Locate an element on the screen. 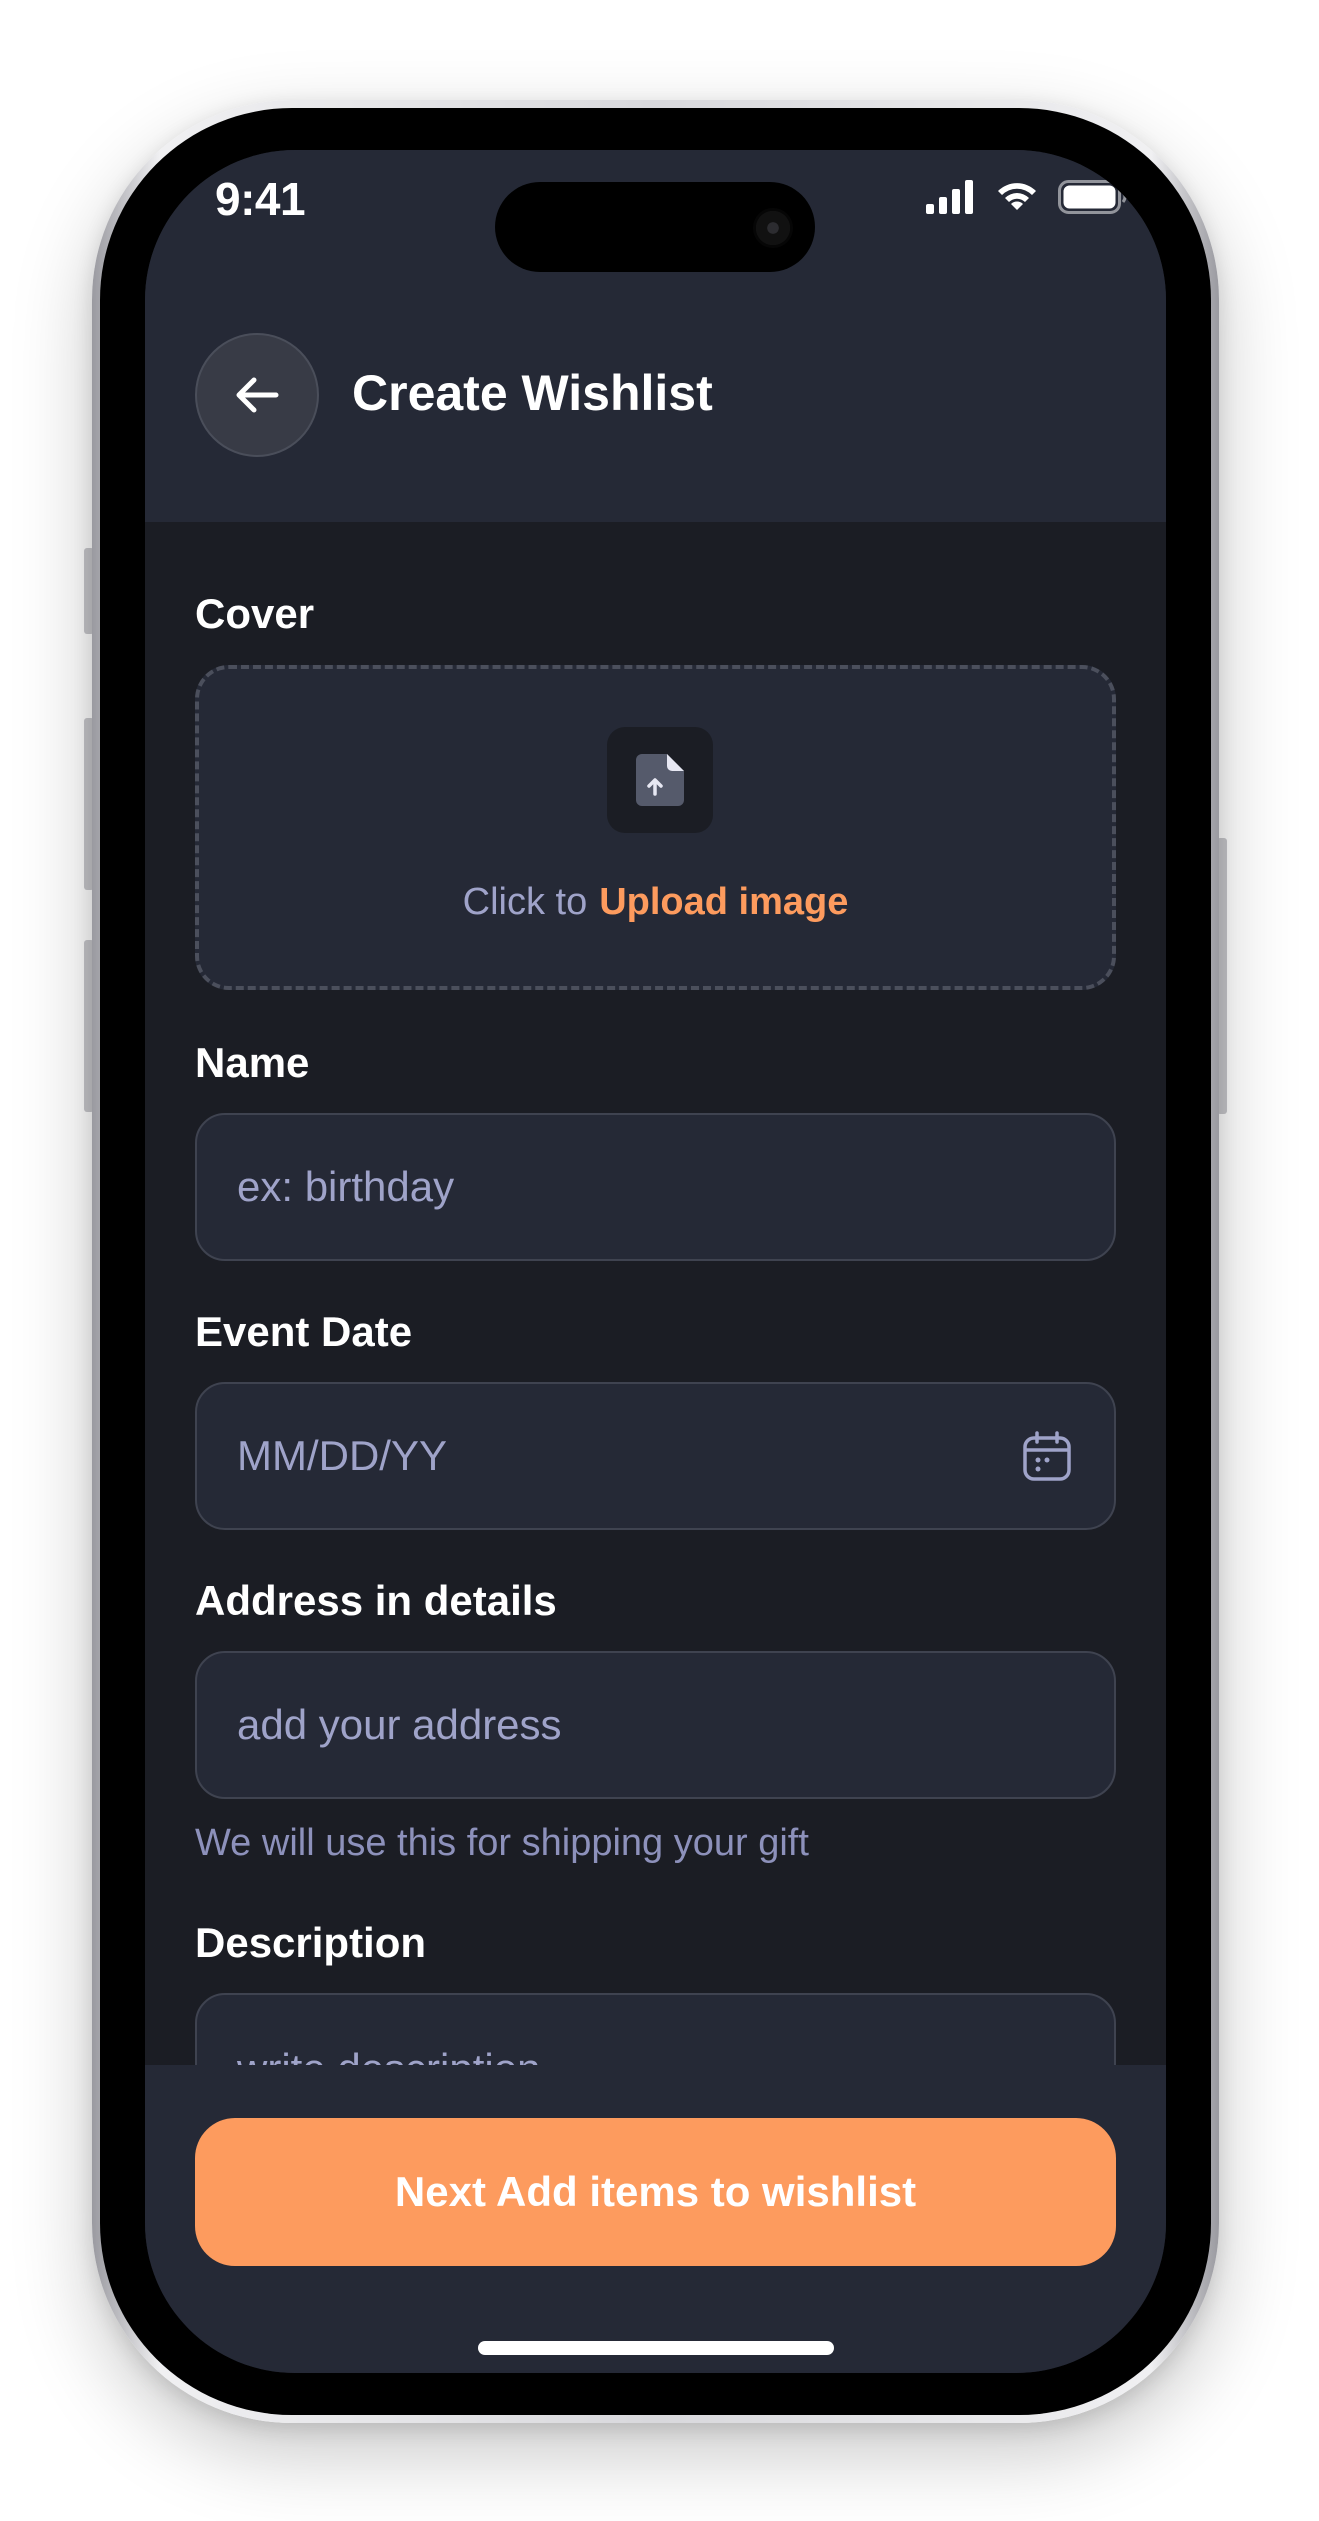  page-title: Create Wishlist is located at coordinates (532, 393).